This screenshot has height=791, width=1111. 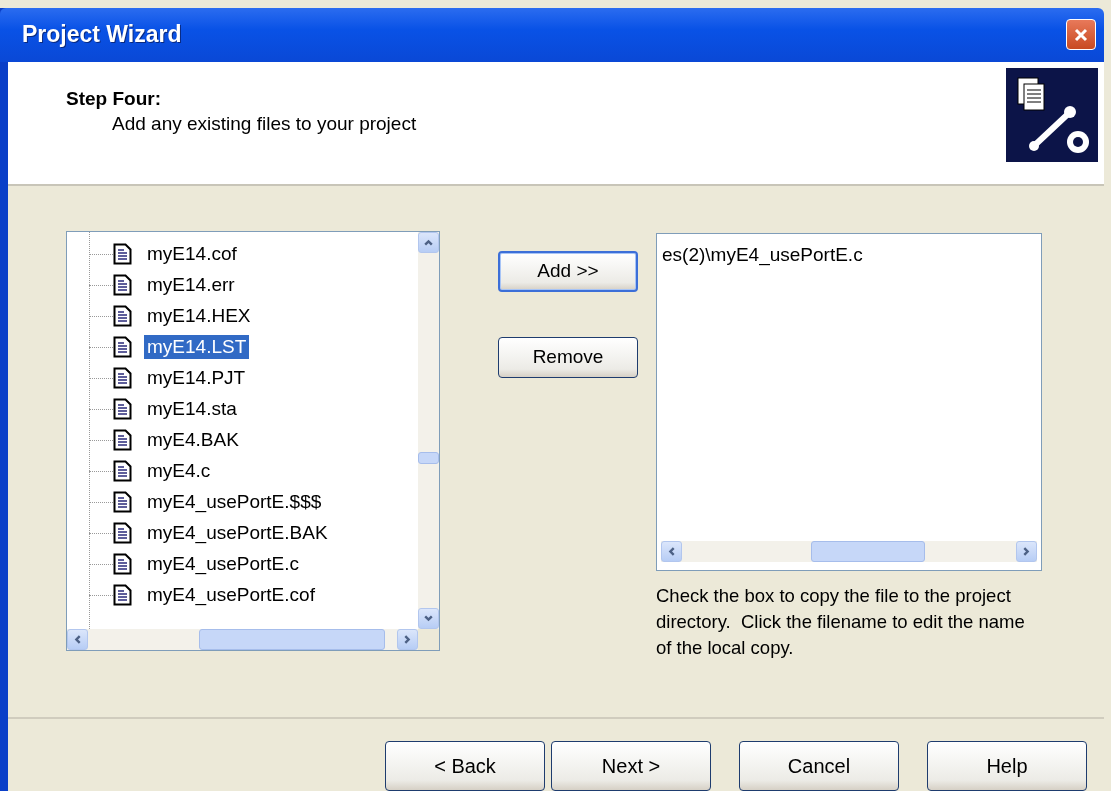 I want to click on step-title: Step Four:, so click(x=114, y=98).